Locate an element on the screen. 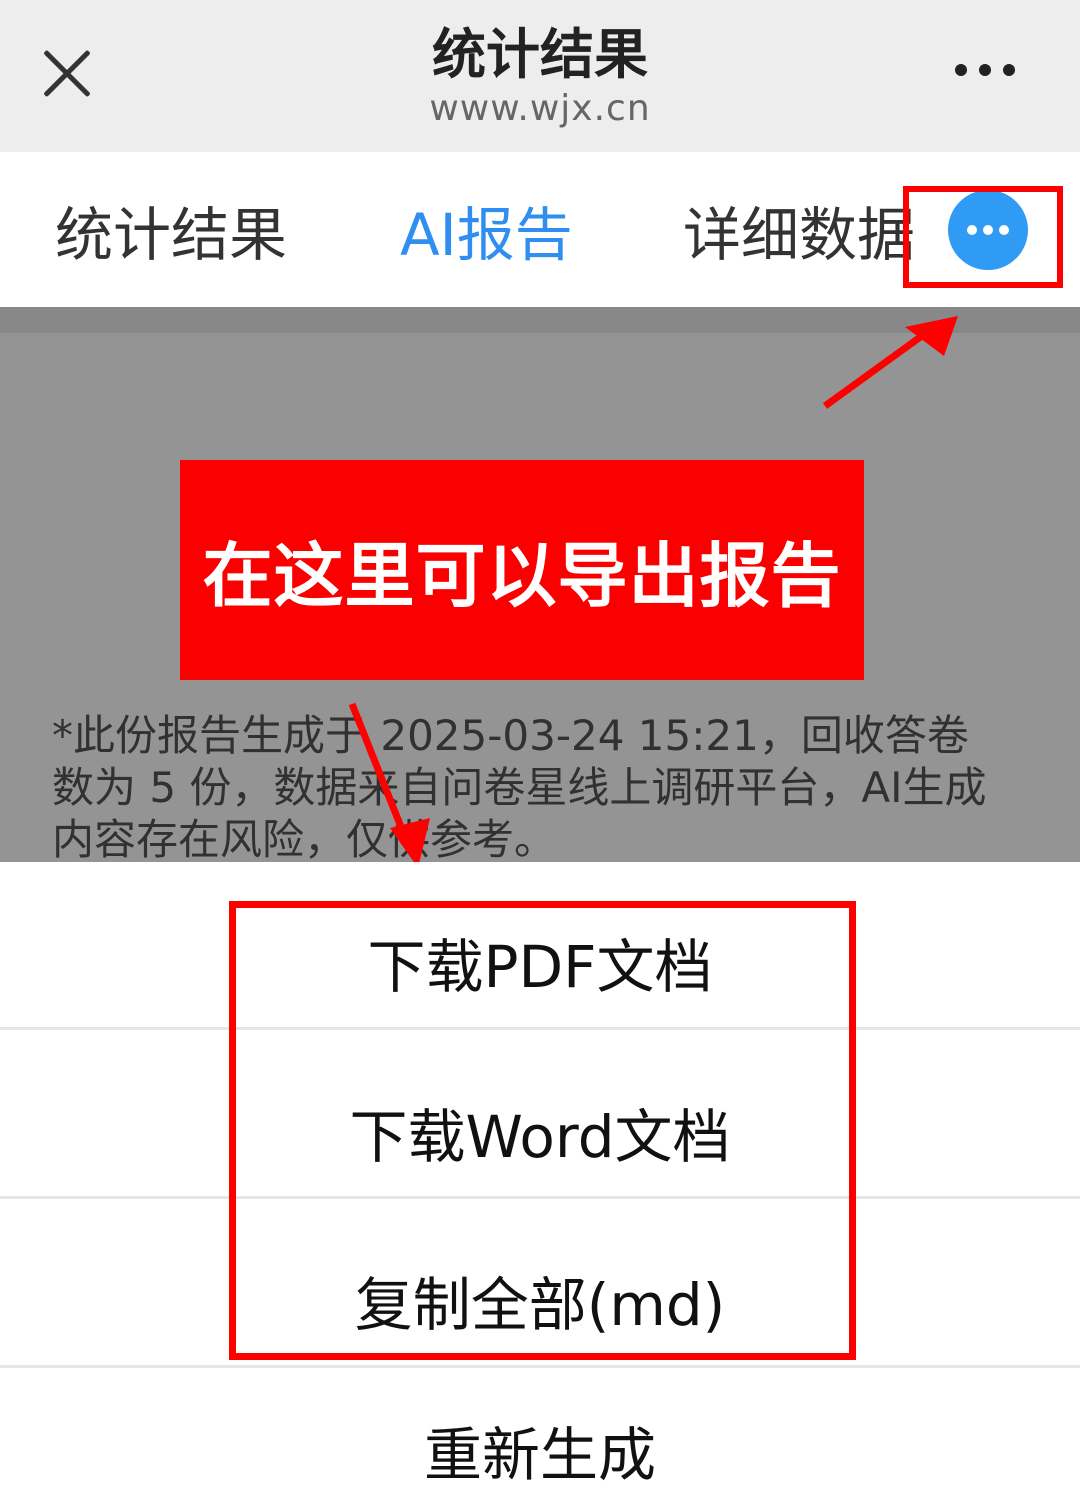 The height and width of the screenshot is (1492, 1080). page-url: www.wjx.cn is located at coordinates (540, 108).